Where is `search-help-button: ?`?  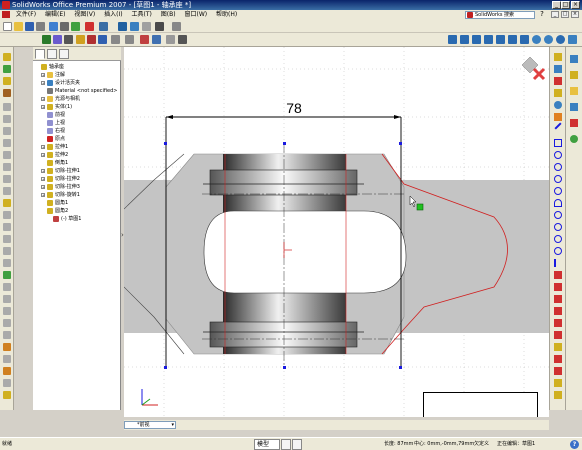 search-help-button: ? is located at coordinates (542, 15).